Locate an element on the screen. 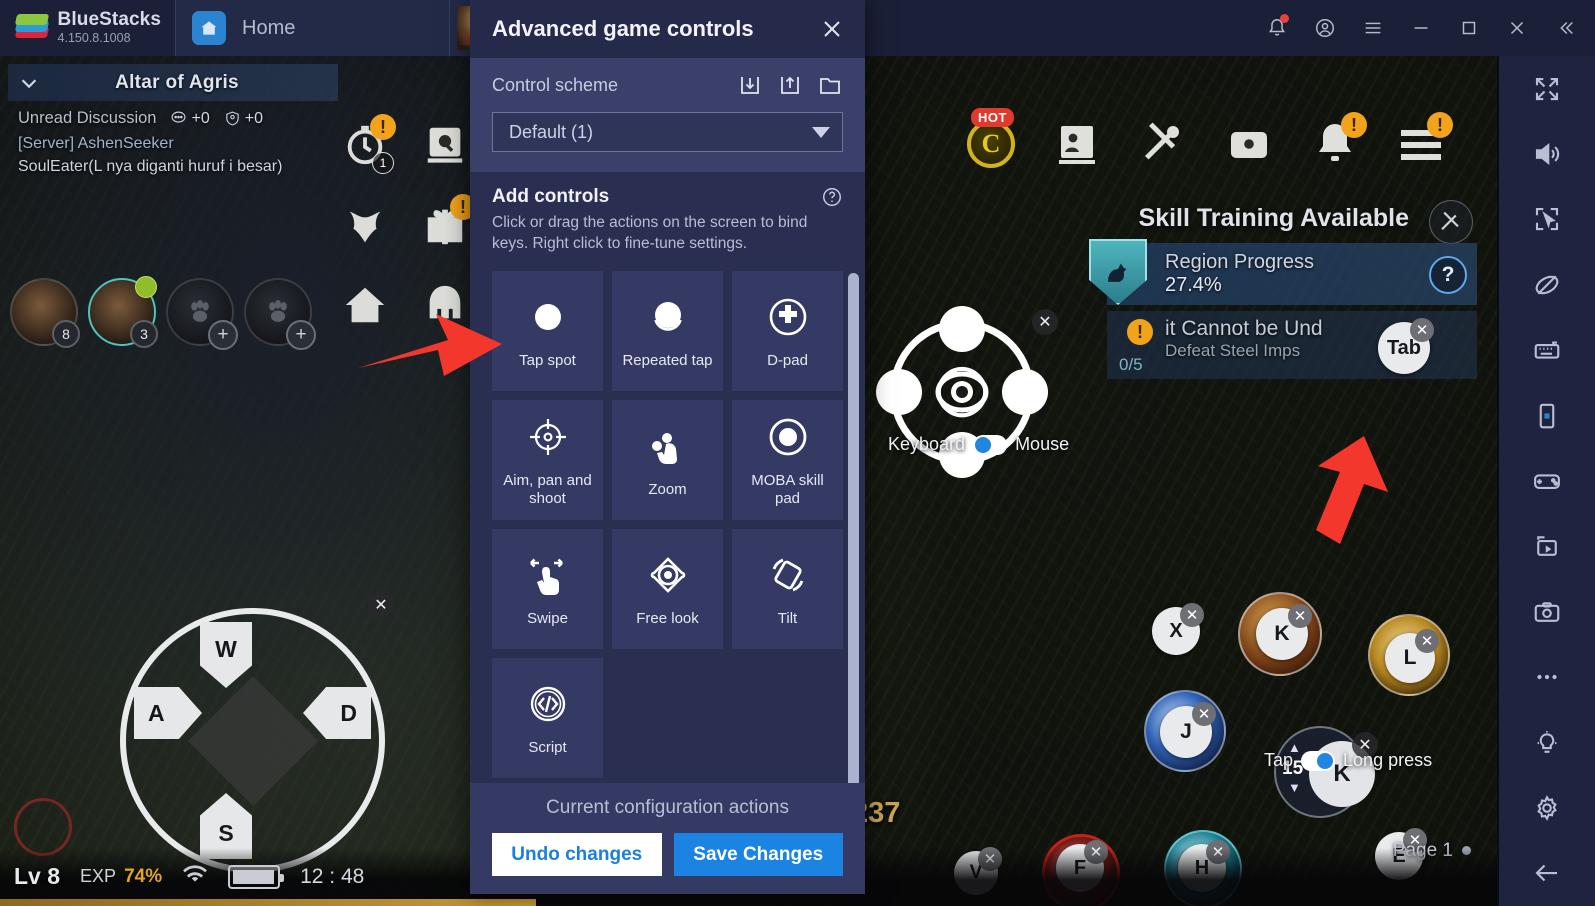 This screenshot has height=906, width=1595. chat-message-count: +0 is located at coordinates (190, 119).